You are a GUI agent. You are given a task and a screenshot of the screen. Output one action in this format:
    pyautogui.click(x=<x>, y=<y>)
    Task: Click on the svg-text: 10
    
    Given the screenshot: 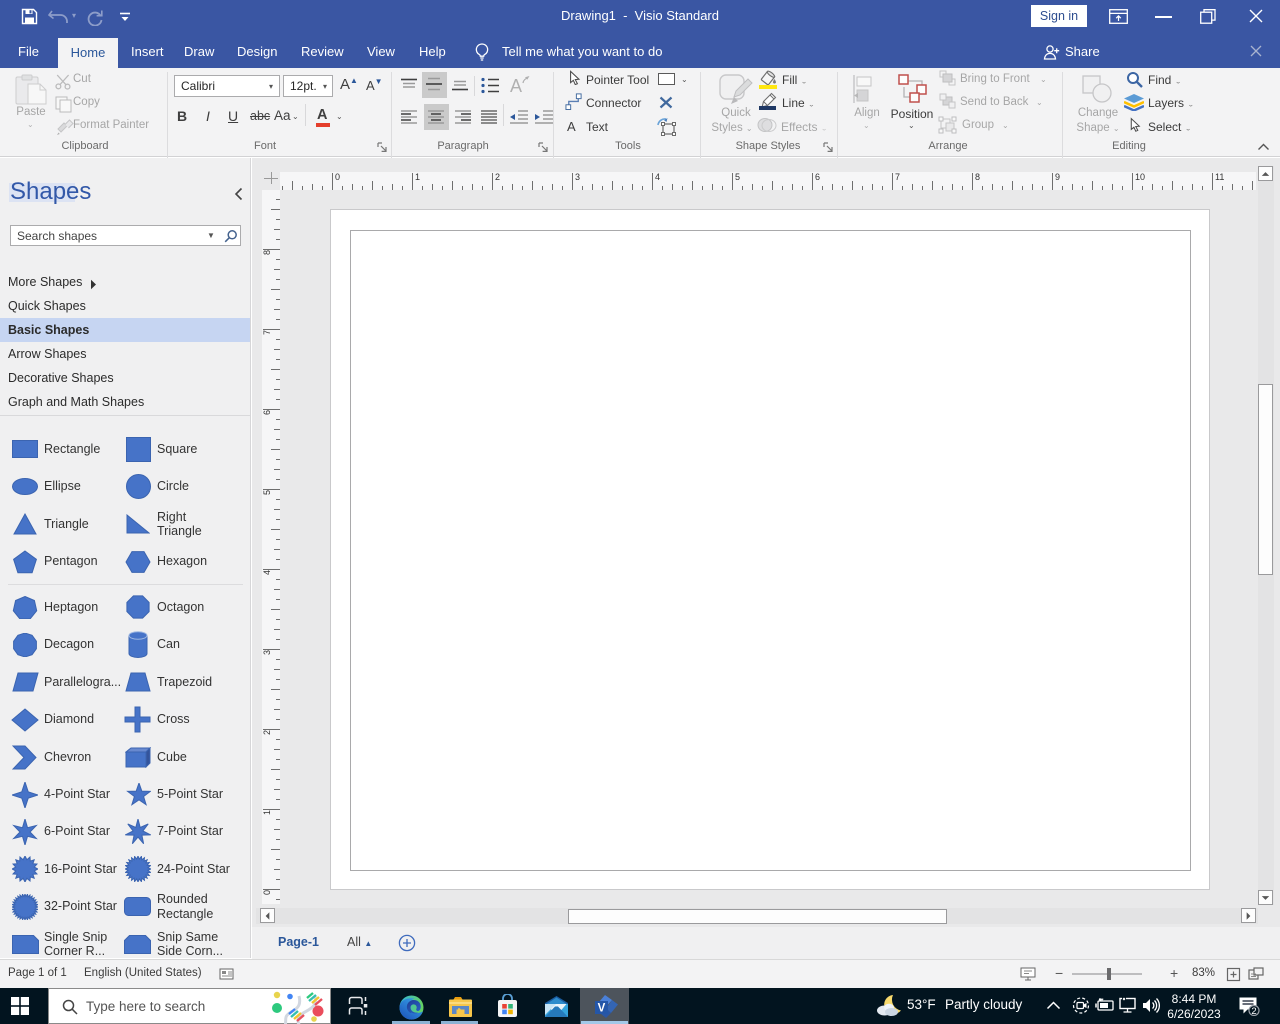 What is the action you would take?
    pyautogui.click(x=1140, y=177)
    